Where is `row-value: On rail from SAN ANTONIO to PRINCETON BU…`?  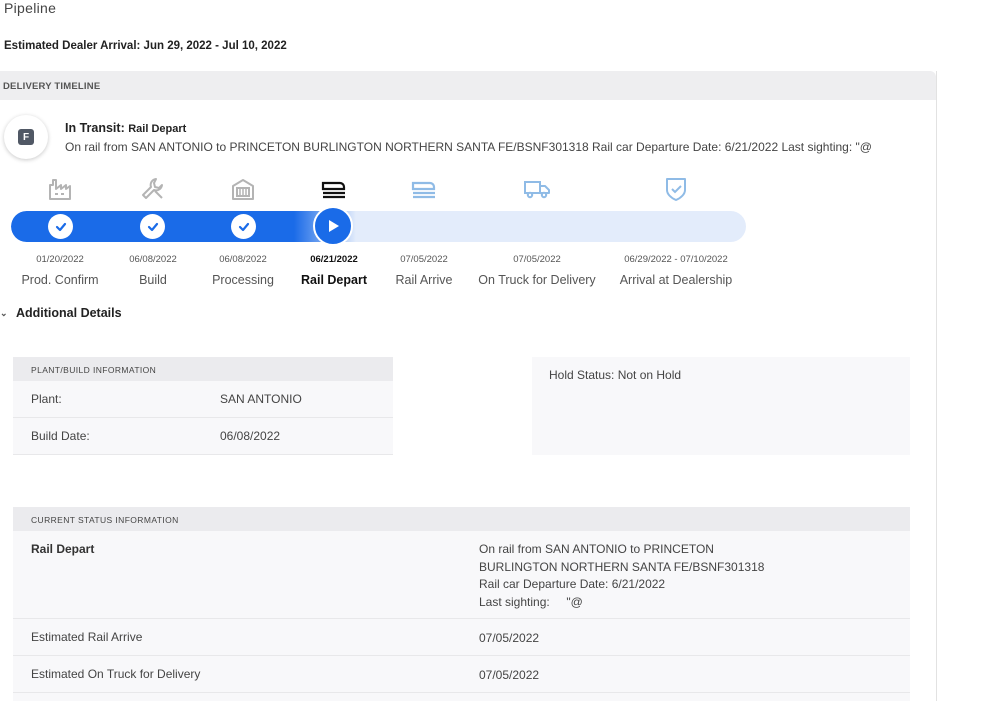
row-value: On rail from SAN ANTONIO to PRINCETON BU… is located at coordinates (621, 576).